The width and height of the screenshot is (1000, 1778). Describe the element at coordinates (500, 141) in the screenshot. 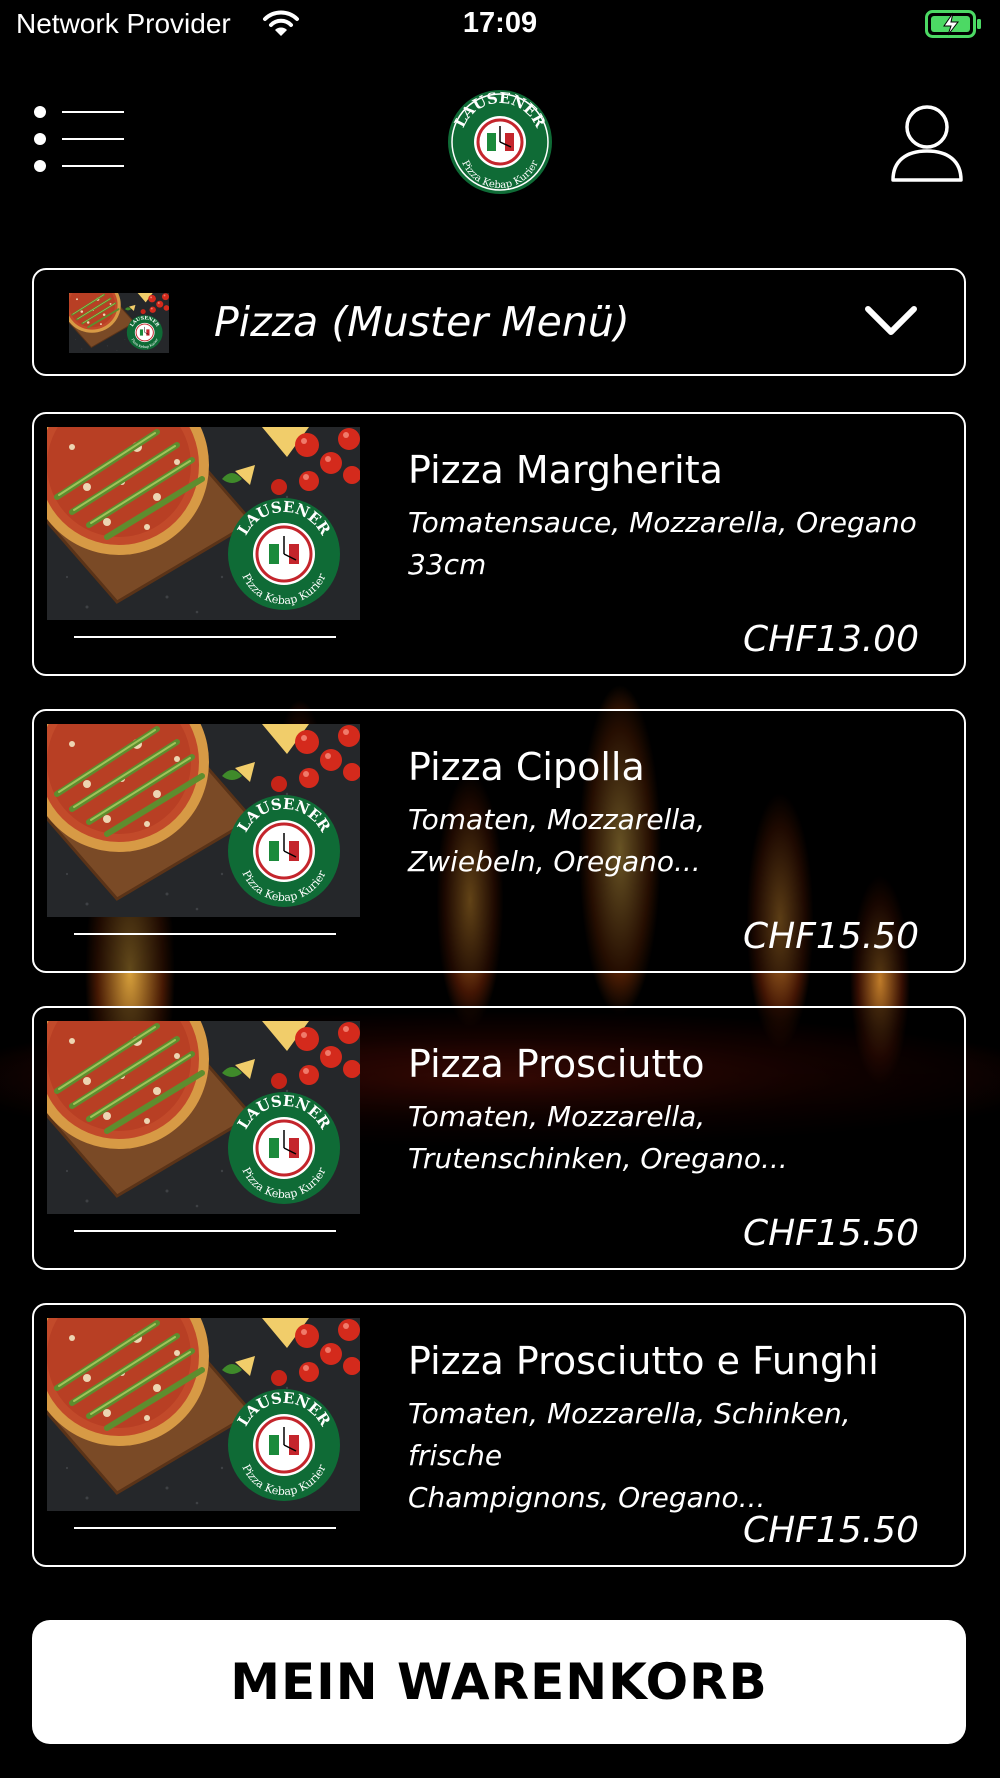

I see `app-logo: LAUSENER Pizza Kebap Kurier` at that location.